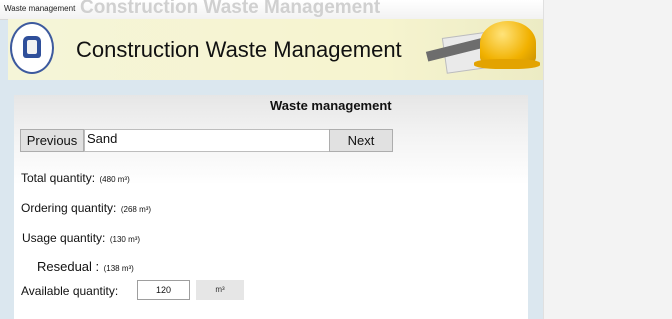 The width and height of the screenshot is (672, 319). I want to click on usage-quantity-label: Usage quantity:, so click(64, 238).